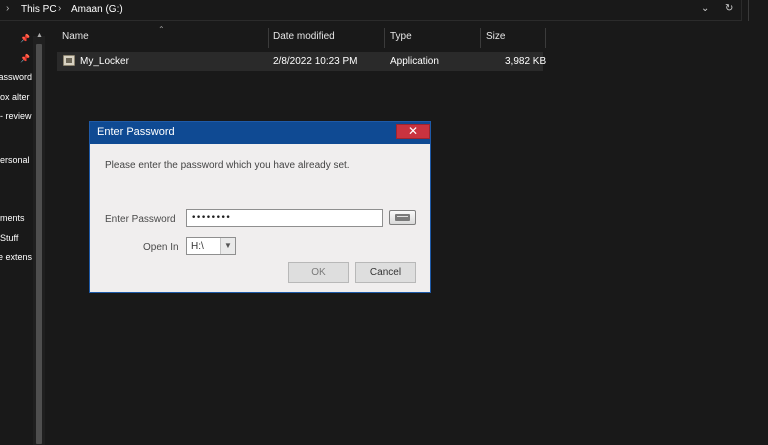 Image resolution: width=768 pixels, height=445 pixels. What do you see at coordinates (16, 97) in the screenshot?
I see `nav-item: ox alter` at bounding box center [16, 97].